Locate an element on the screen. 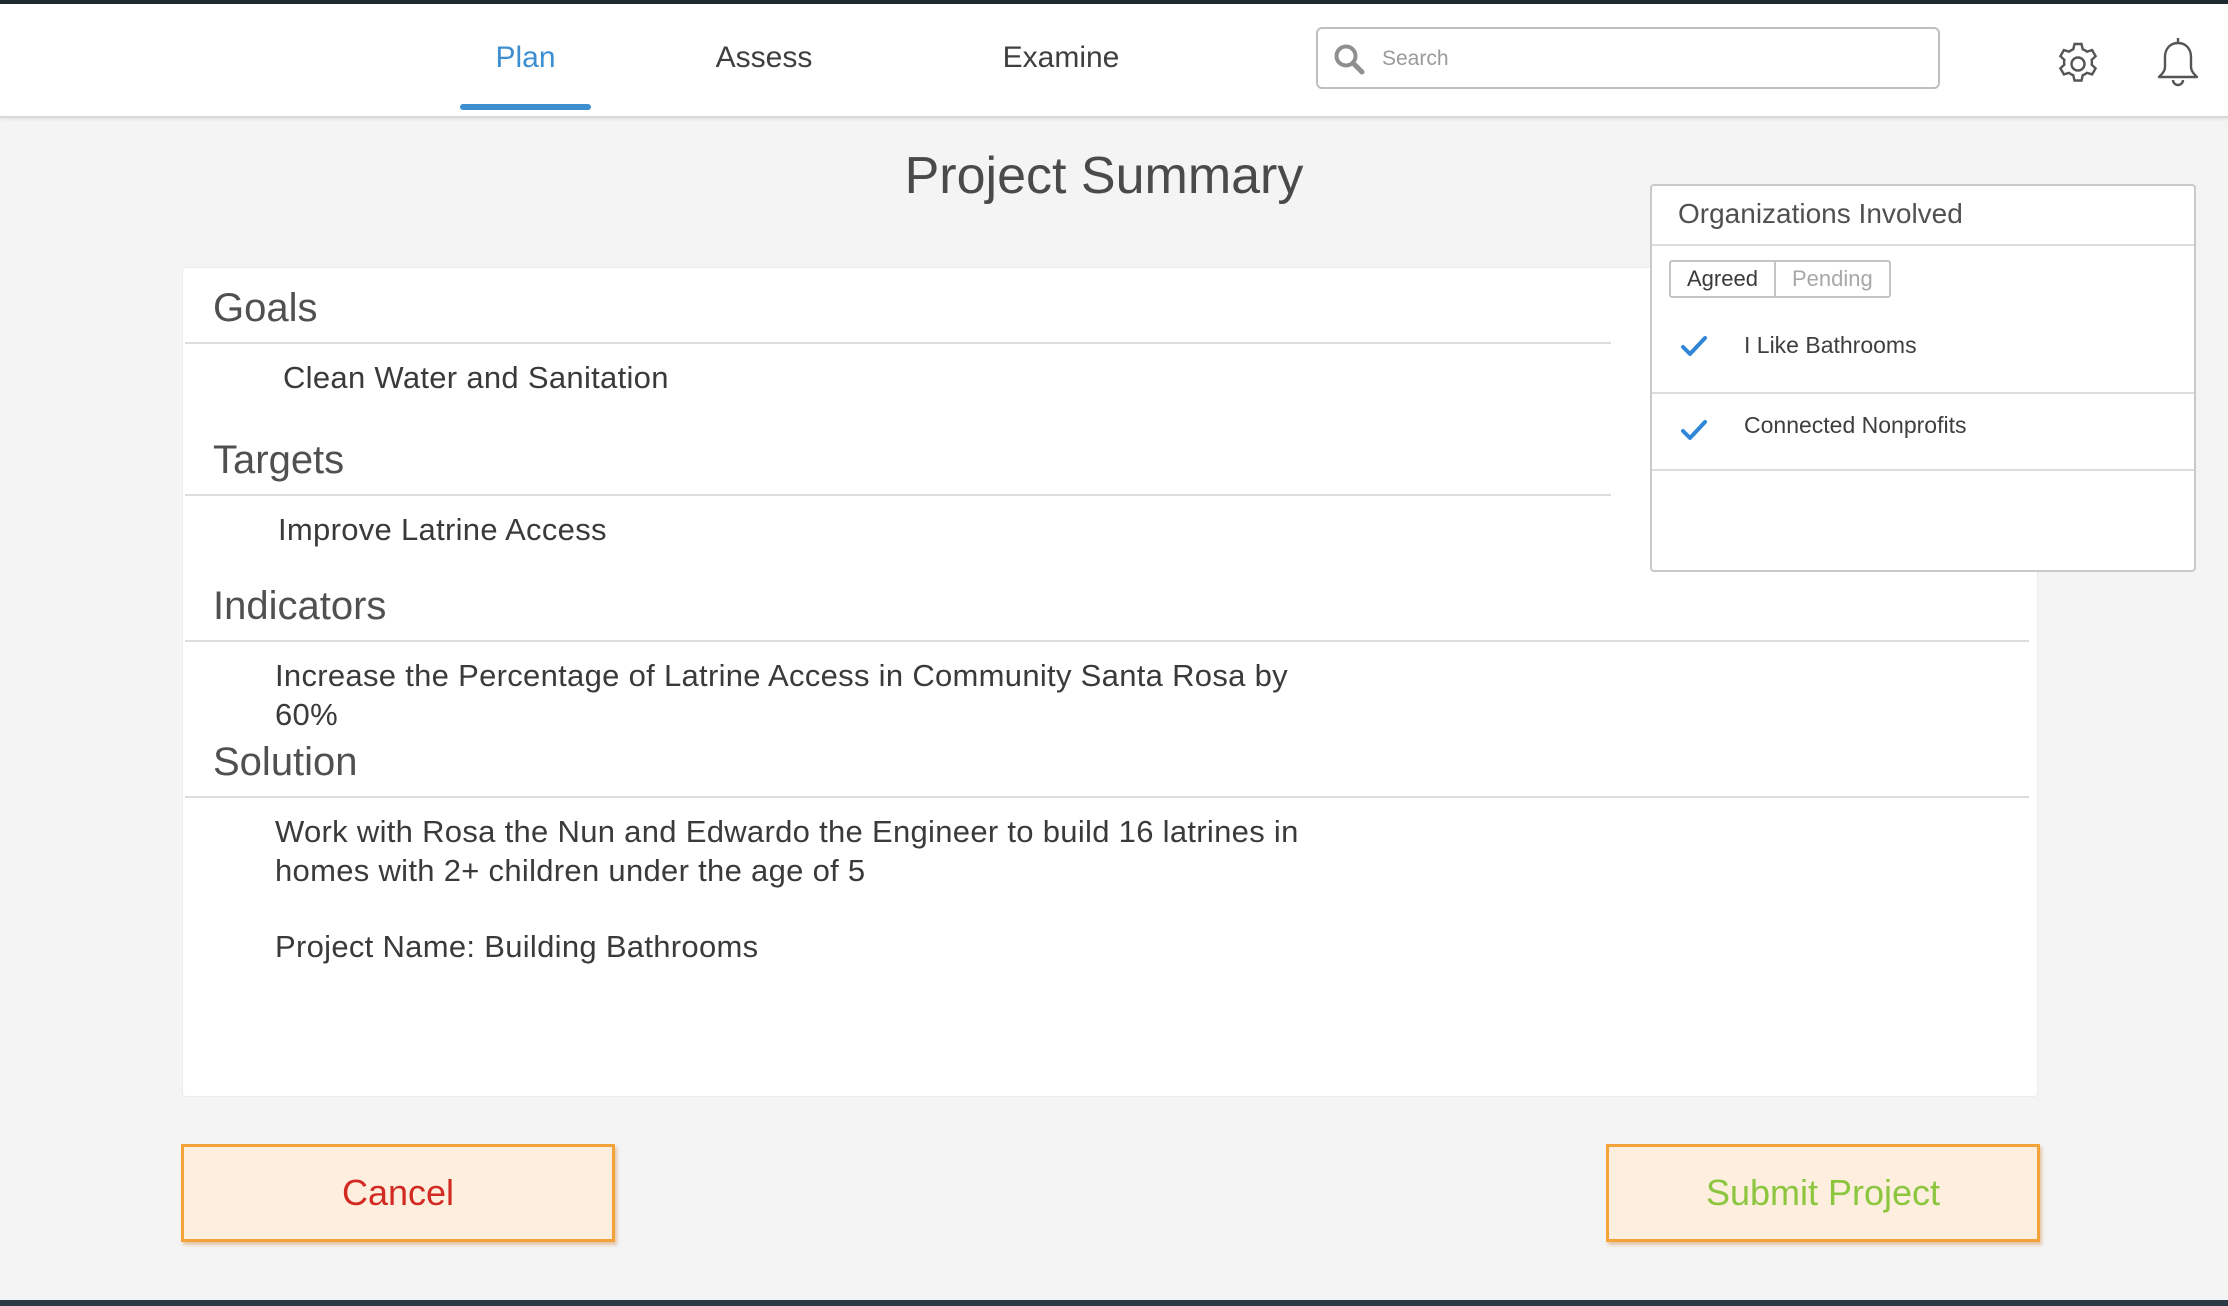 The image size is (2228, 1306). indicators-heading: Indicators is located at coordinates (300, 606).